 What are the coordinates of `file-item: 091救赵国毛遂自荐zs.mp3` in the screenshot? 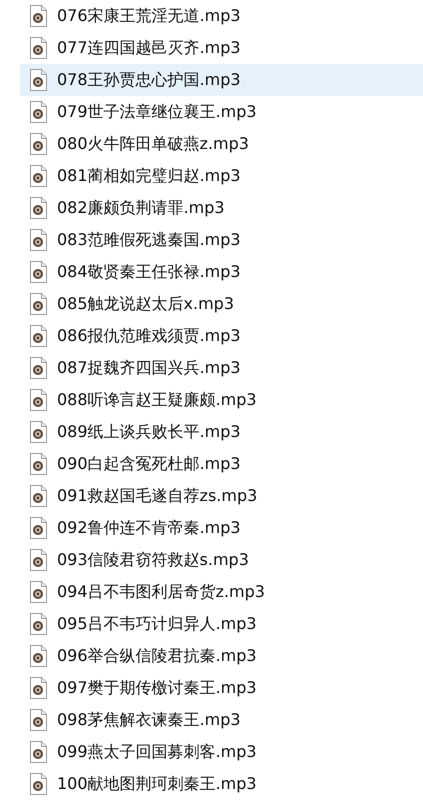 It's located at (221, 496).